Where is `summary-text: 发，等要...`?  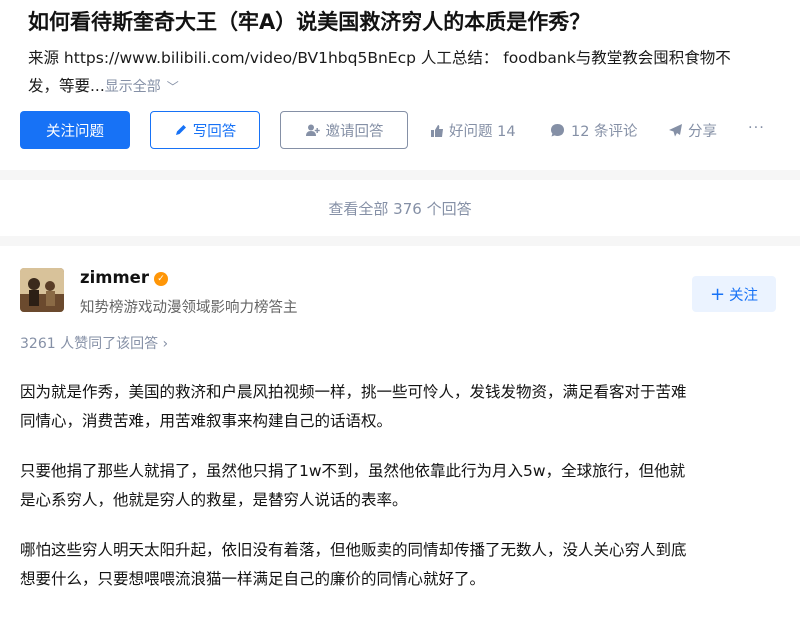 summary-text: 发，等要... is located at coordinates (66, 86).